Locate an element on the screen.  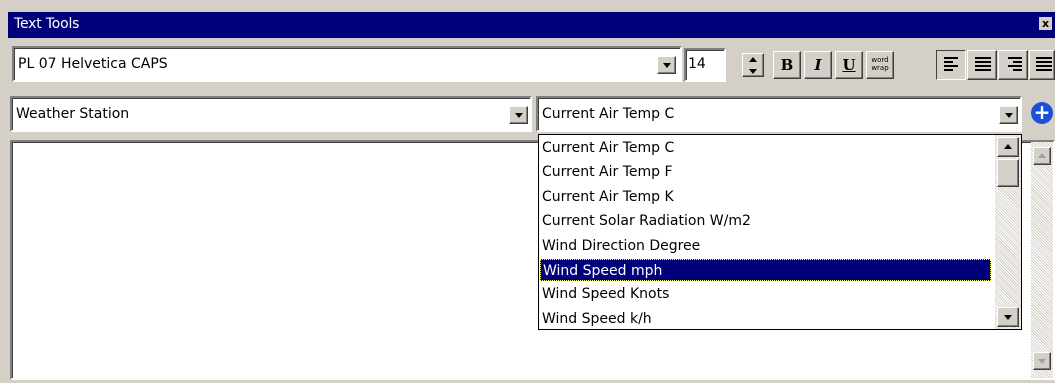
align-right-button is located at coordinates (1013, 65).